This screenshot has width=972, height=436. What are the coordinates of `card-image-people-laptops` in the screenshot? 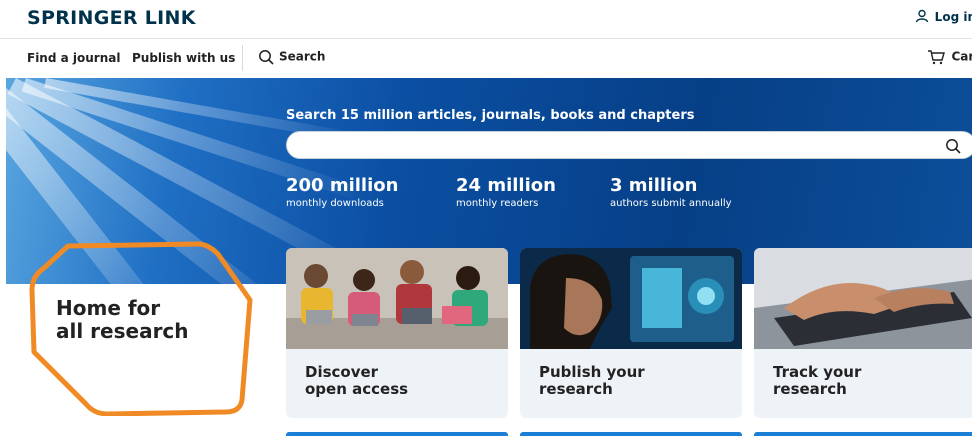 It's located at (397, 298).